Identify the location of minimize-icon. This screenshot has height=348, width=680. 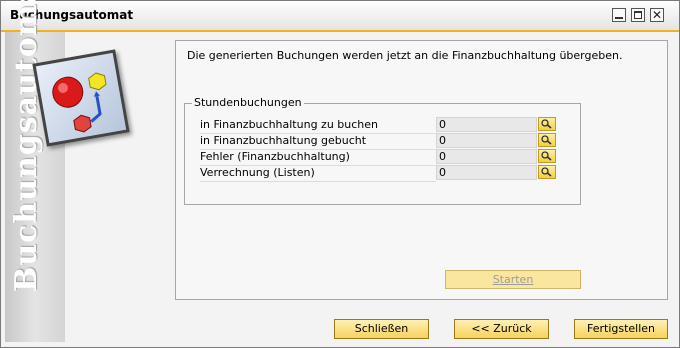
(619, 15).